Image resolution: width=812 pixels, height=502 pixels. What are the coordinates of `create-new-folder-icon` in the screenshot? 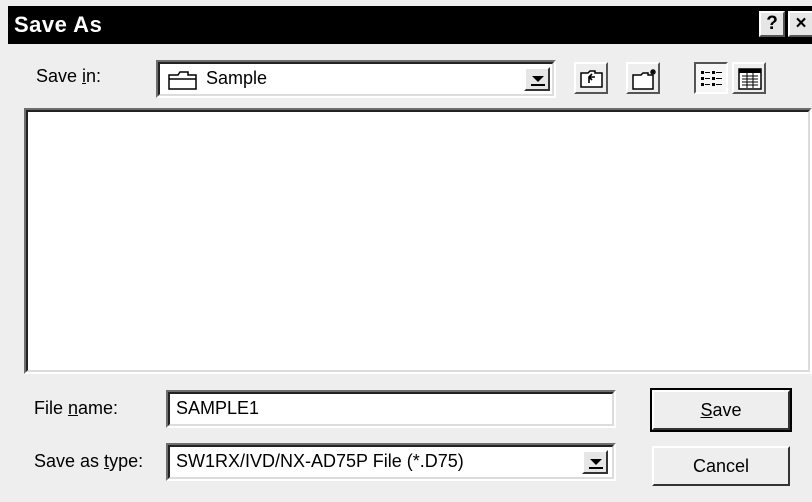 It's located at (645, 81).